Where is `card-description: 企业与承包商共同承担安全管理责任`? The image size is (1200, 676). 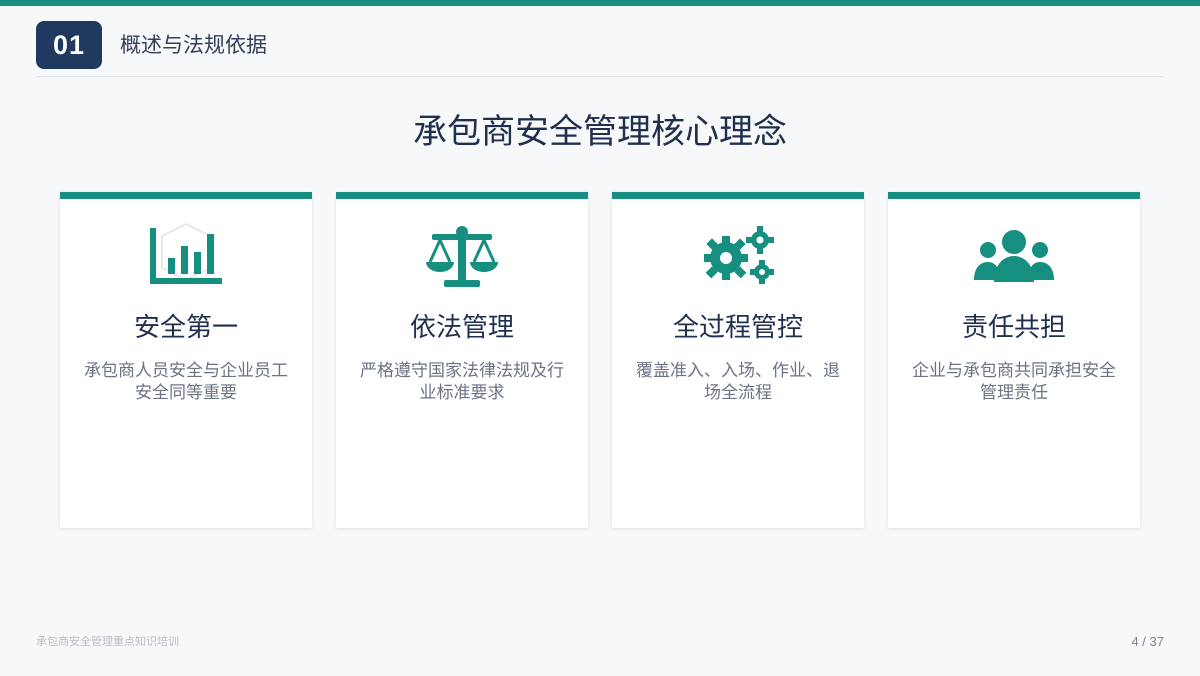
card-description: 企业与承包商共同承担安全管理责任 is located at coordinates (1014, 382).